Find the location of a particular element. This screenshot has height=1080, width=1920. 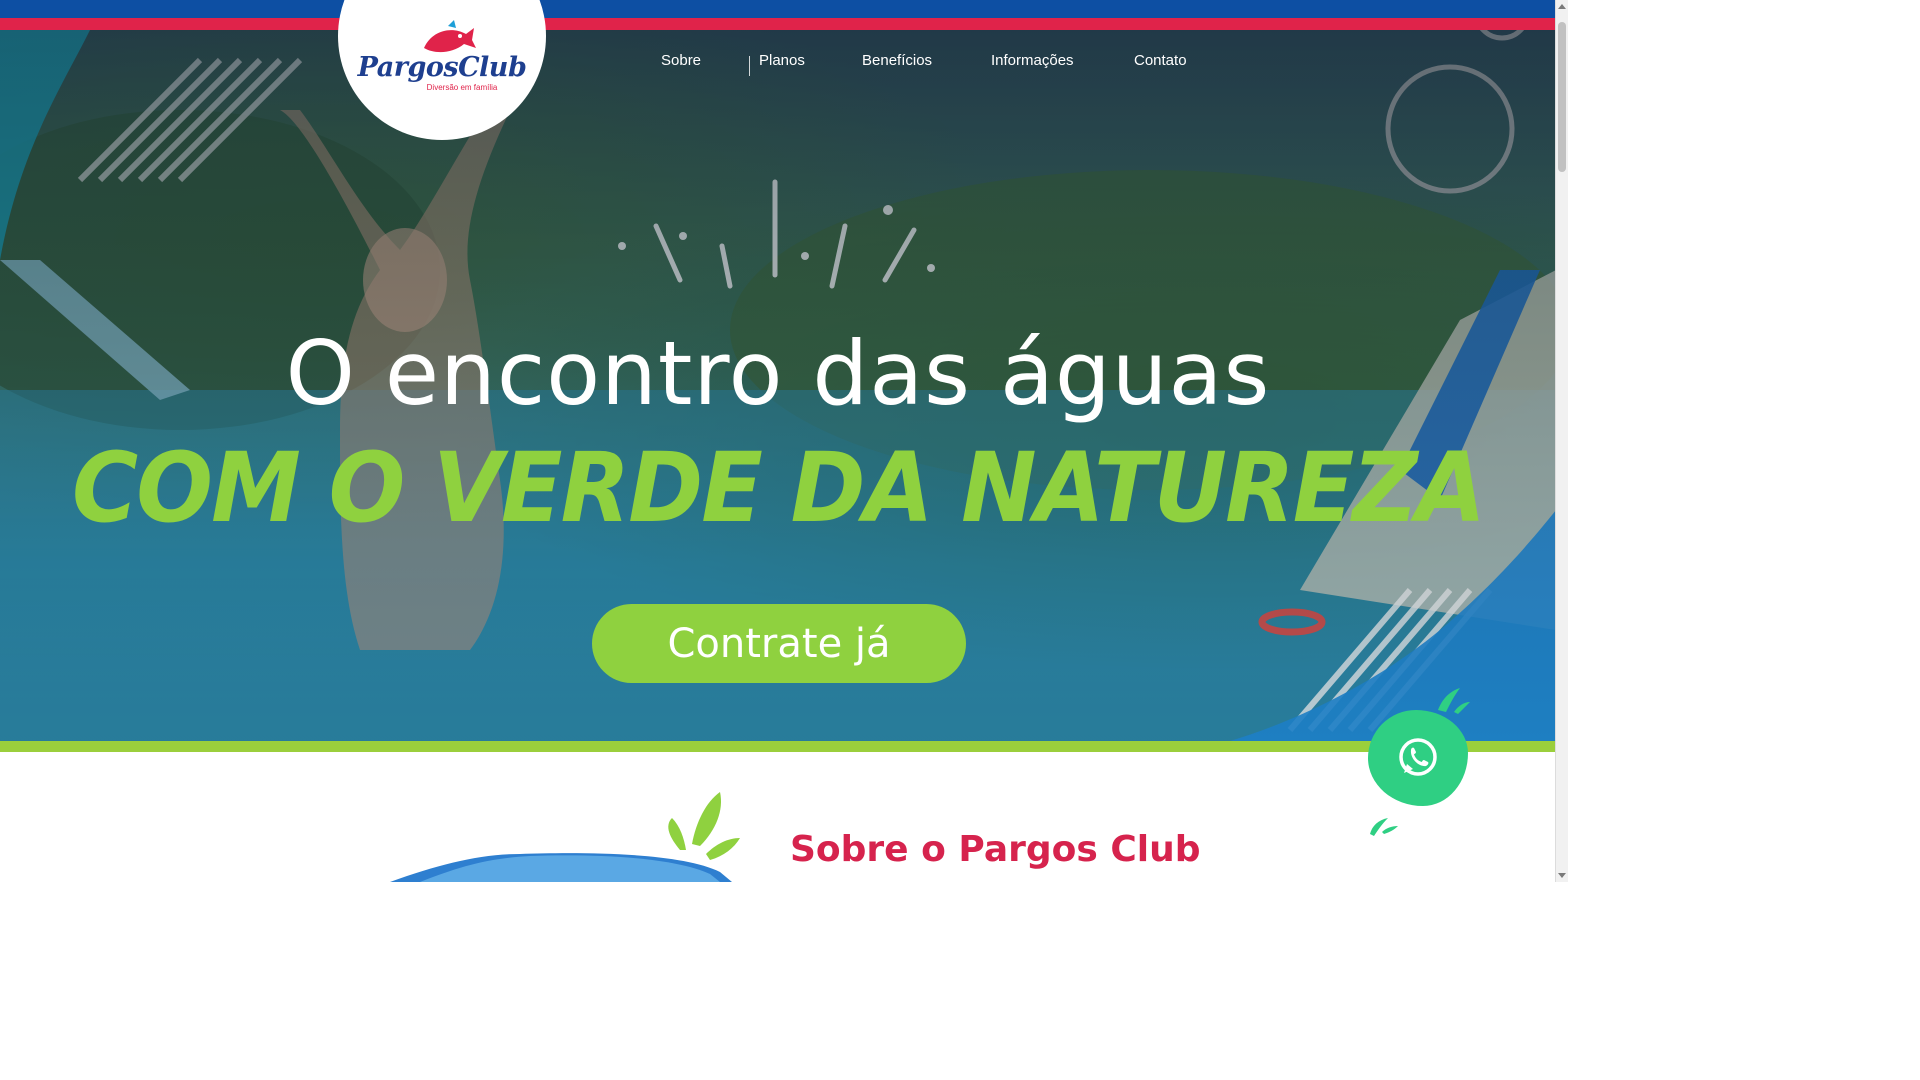

hero-headline-line1: O encontro das águas is located at coordinates (778, 373).